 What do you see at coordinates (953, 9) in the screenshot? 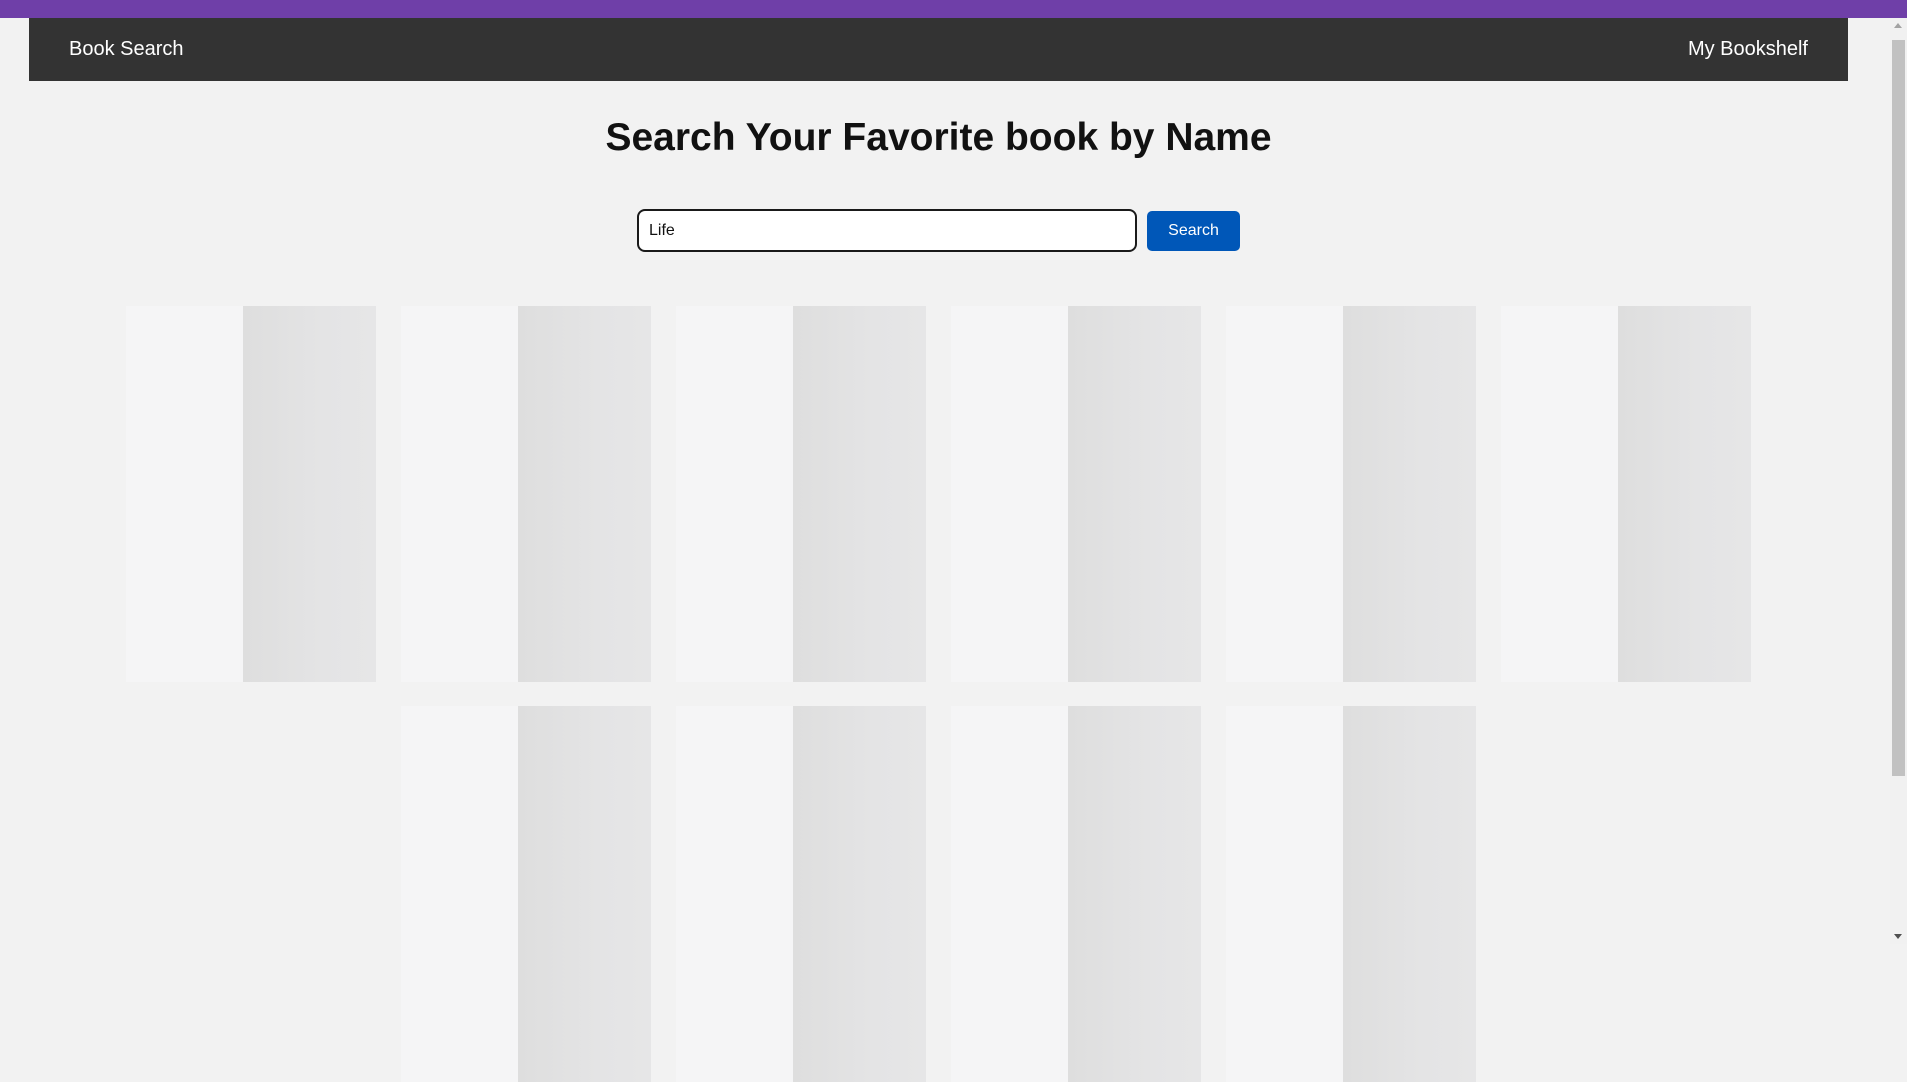
I see `bookmarks-bar` at bounding box center [953, 9].